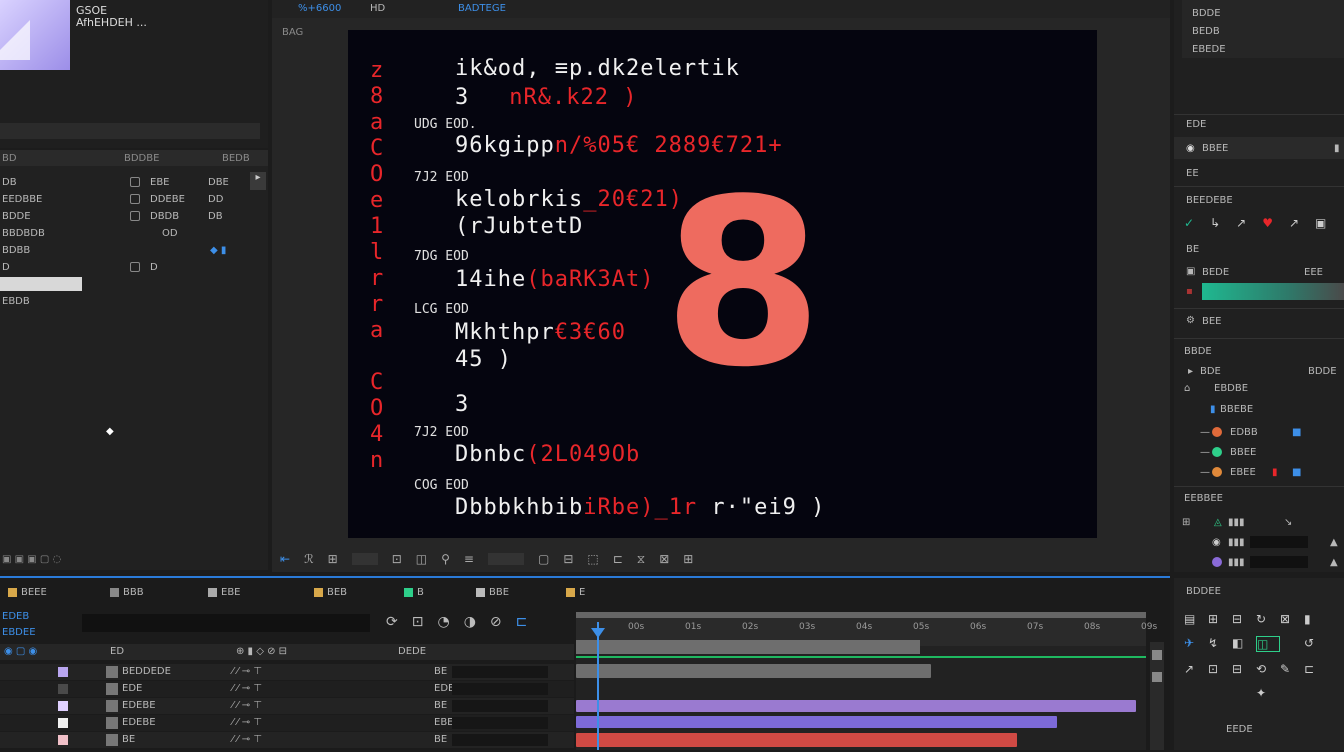 The width and height of the screenshot is (1344, 752). What do you see at coordinates (1259, 432) in the screenshot?
I see `right-layer-row: — EDBB ■` at bounding box center [1259, 432].